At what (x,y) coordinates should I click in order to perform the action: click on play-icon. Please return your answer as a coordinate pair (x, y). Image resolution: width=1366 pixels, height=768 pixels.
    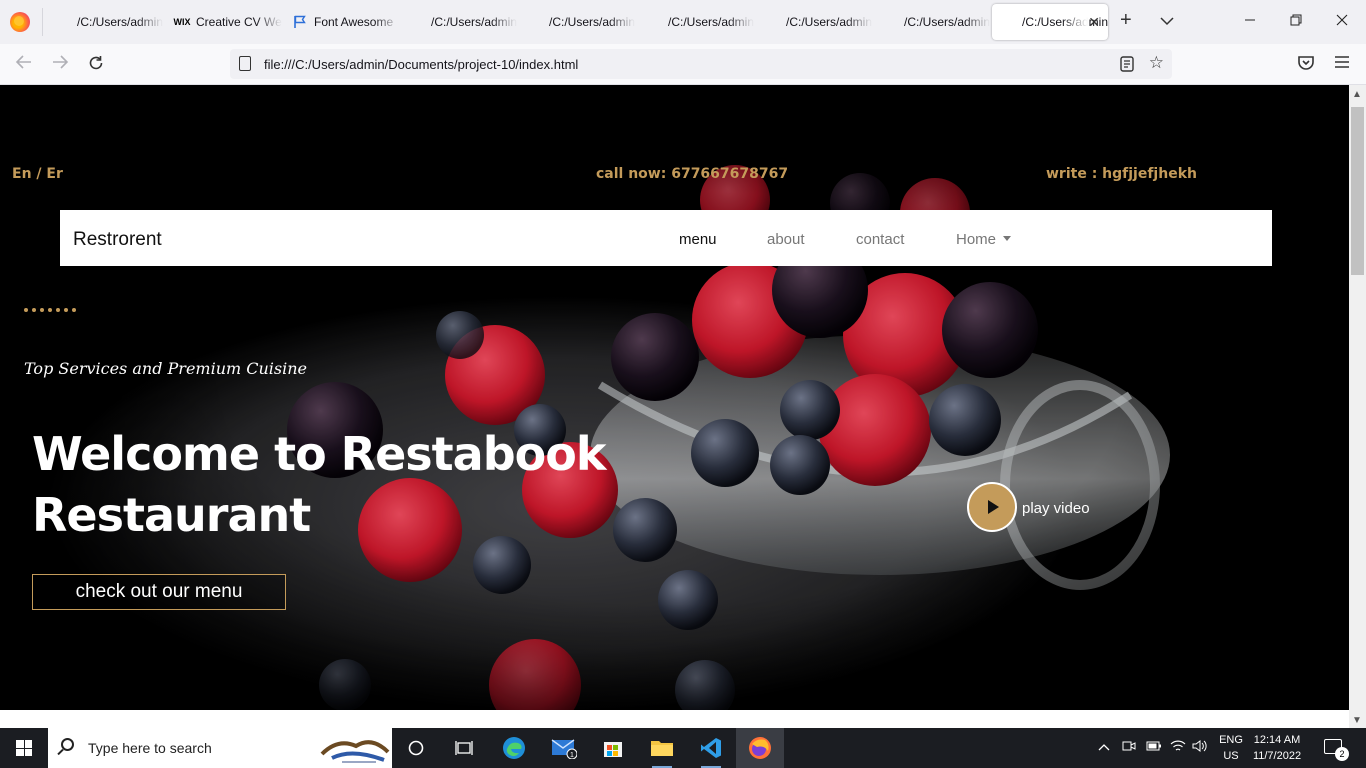
    Looking at the image, I should click on (993, 507).